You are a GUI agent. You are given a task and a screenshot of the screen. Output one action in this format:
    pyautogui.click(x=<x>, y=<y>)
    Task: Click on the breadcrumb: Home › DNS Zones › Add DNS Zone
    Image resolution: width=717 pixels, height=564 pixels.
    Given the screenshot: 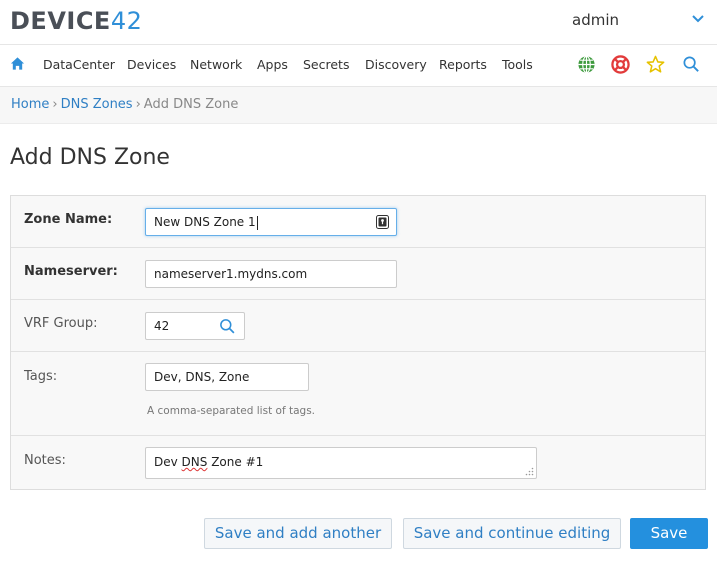 What is the action you would take?
    pyautogui.click(x=124, y=104)
    